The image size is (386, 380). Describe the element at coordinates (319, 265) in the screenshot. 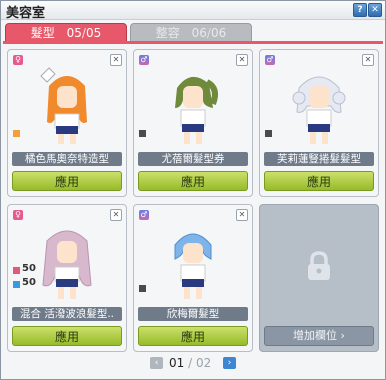

I see `lock-icon` at that location.